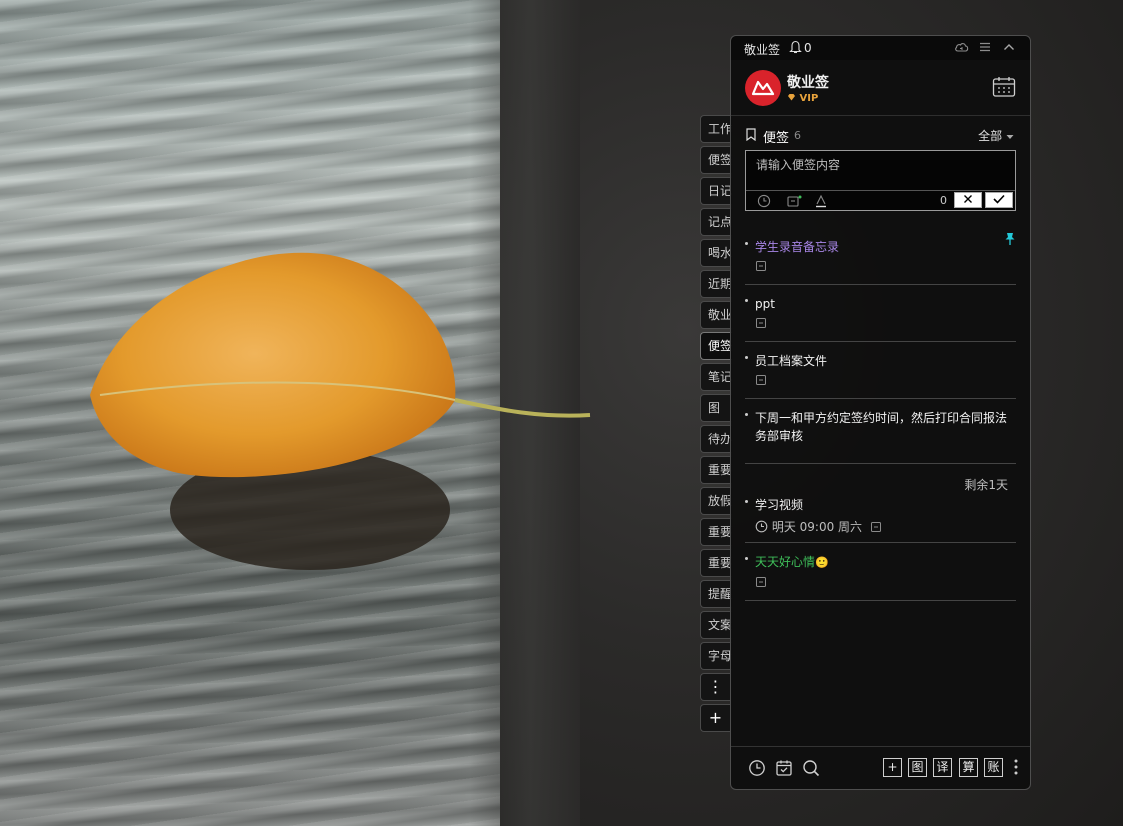  Describe the element at coordinates (961, 47) in the screenshot. I see `cloud-sync-icon` at that location.